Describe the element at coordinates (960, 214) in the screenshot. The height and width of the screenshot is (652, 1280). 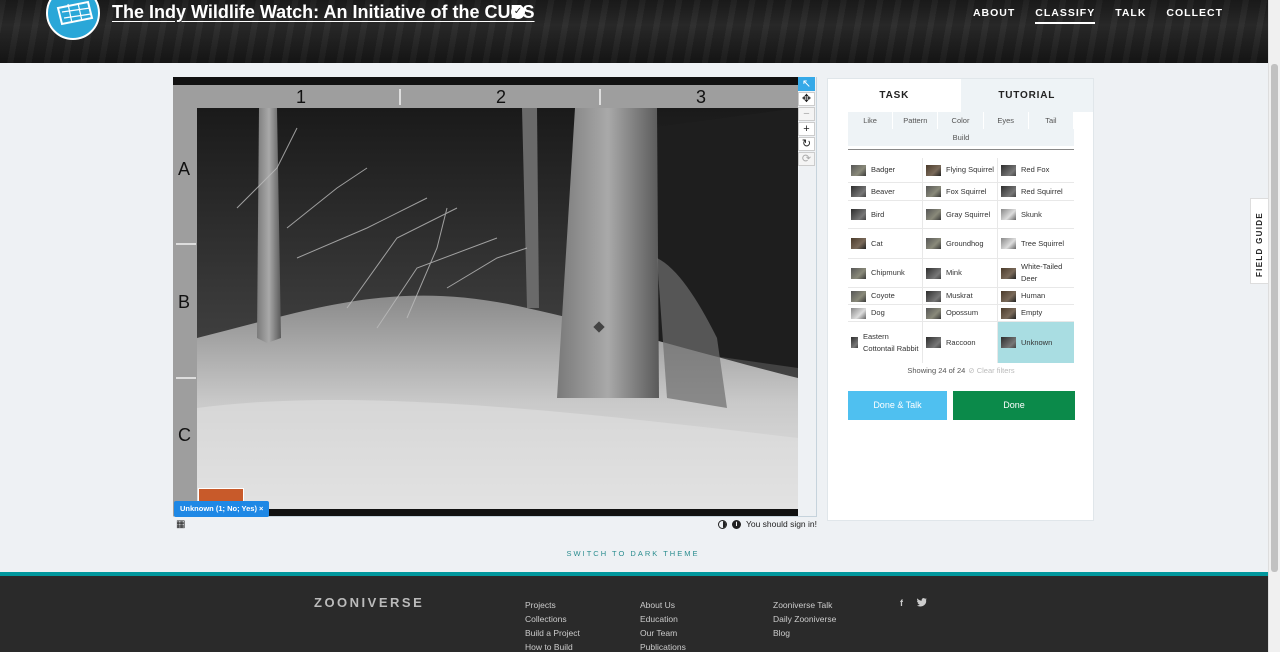
I see `choice-gray-squirrel: Gray Squirrel` at that location.